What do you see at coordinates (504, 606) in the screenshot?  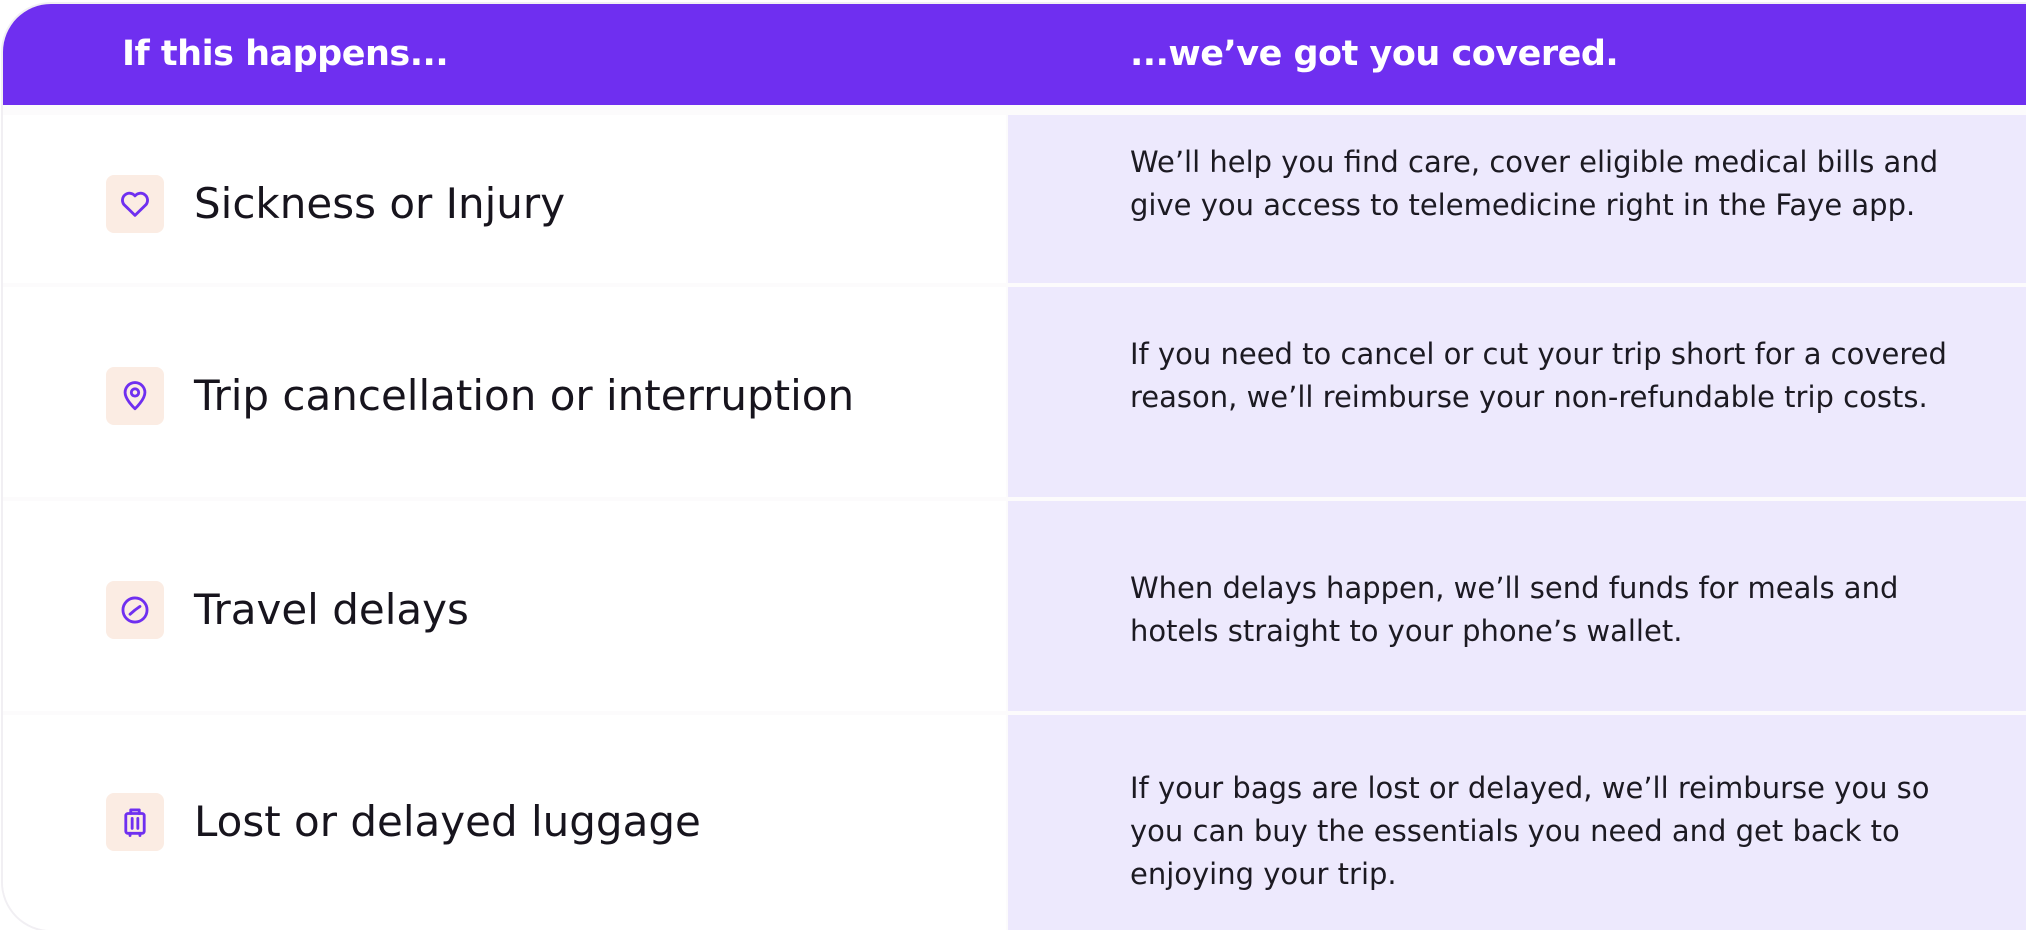 I see `row-left-cell: Travel delays` at bounding box center [504, 606].